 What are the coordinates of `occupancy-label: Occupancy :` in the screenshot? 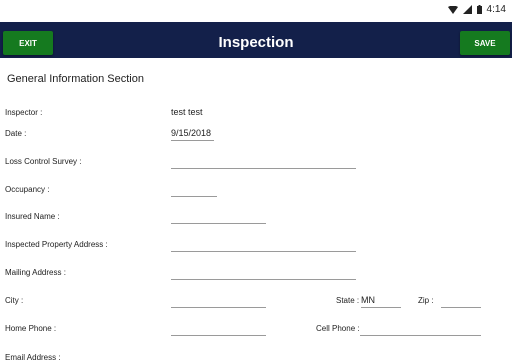 It's located at (27, 189).